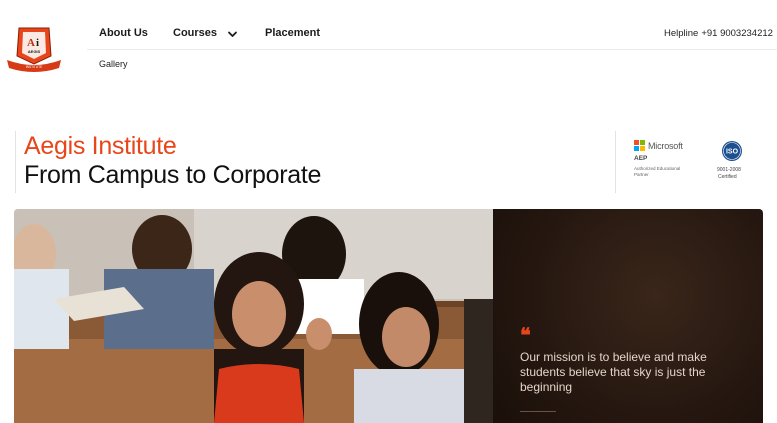 Image resolution: width=777 pixels, height=423 pixels. I want to click on mission-underline, so click(538, 411).